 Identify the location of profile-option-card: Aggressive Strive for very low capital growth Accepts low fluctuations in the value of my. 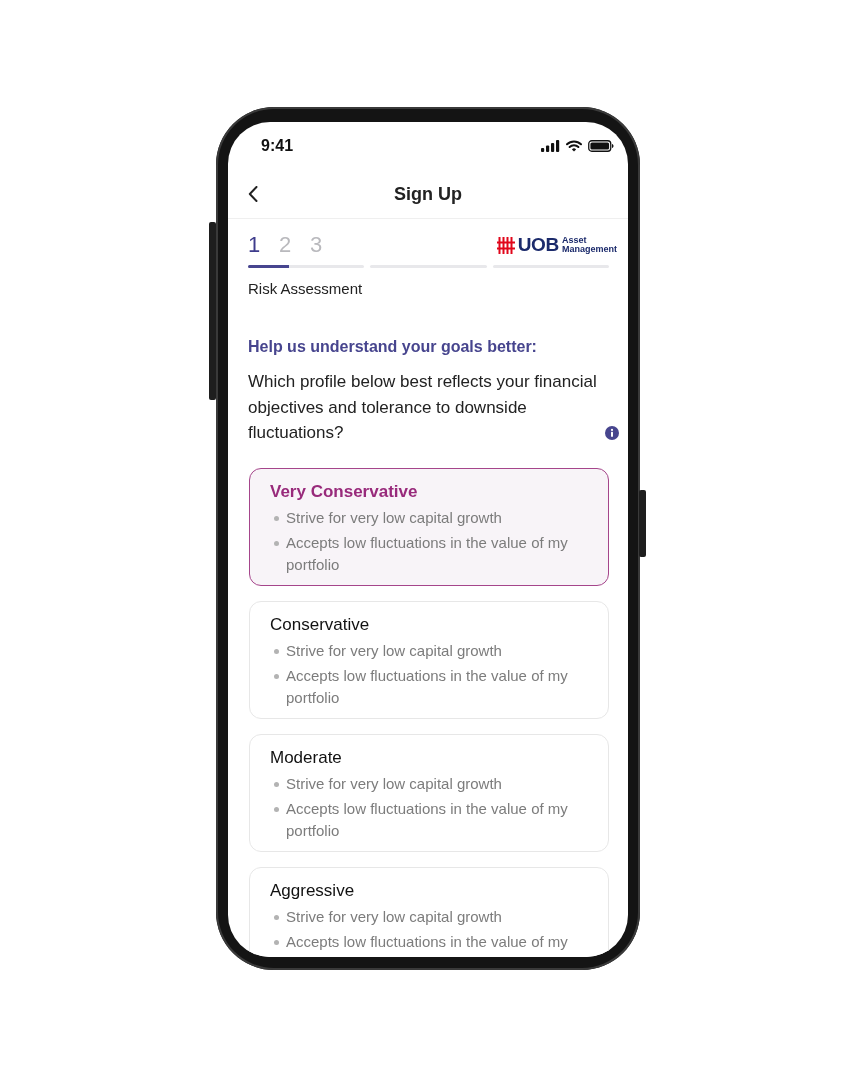
(429, 911).